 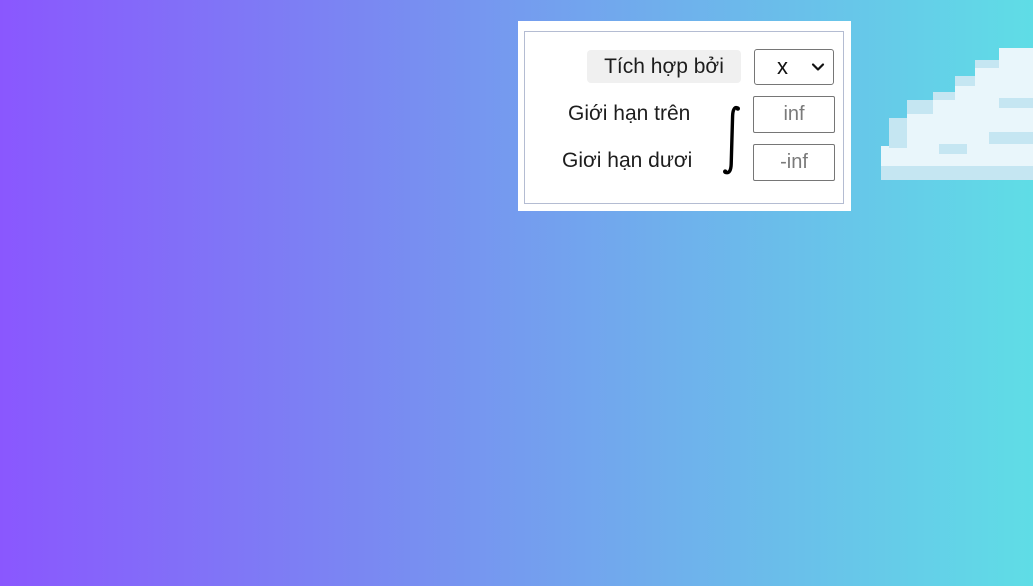 I want to click on integrate-by-text: Tích hợp bởi, so click(x=664, y=66).